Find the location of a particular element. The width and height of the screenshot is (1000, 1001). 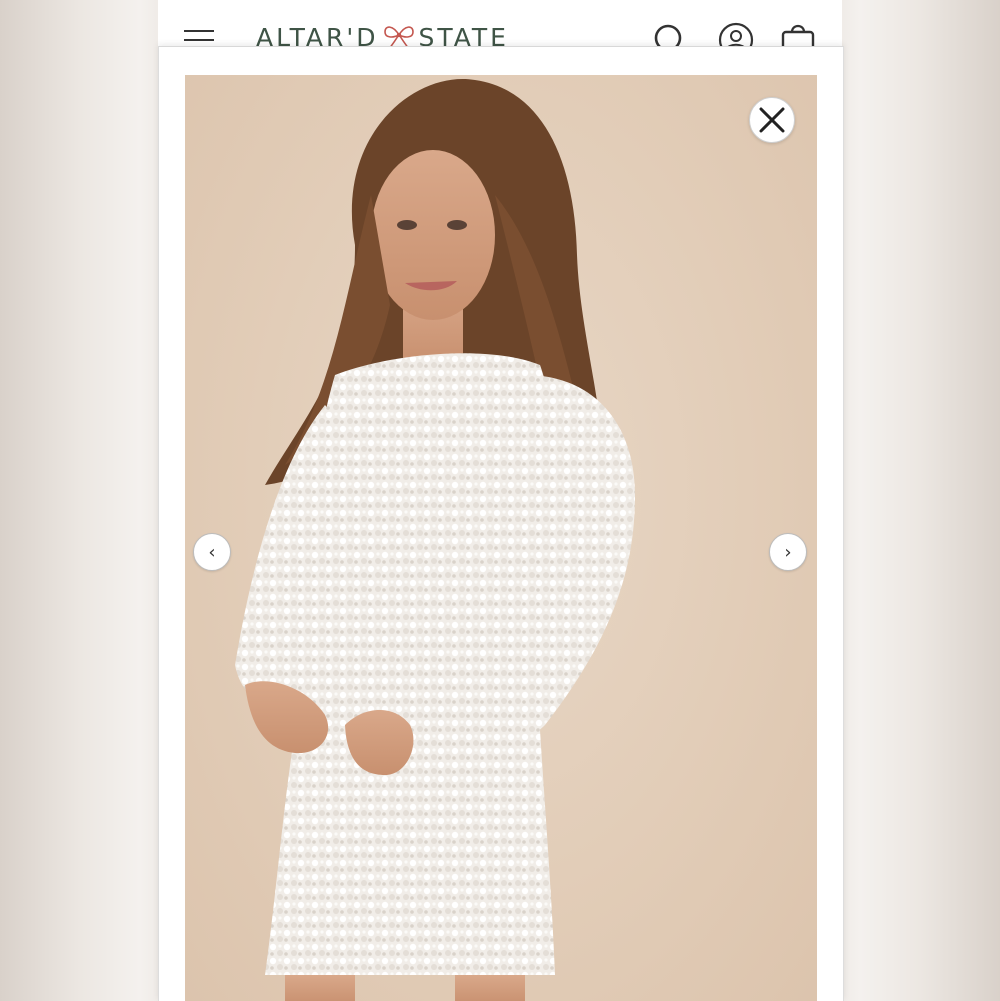

chevron-left-icon: ‹ is located at coordinates (212, 552).